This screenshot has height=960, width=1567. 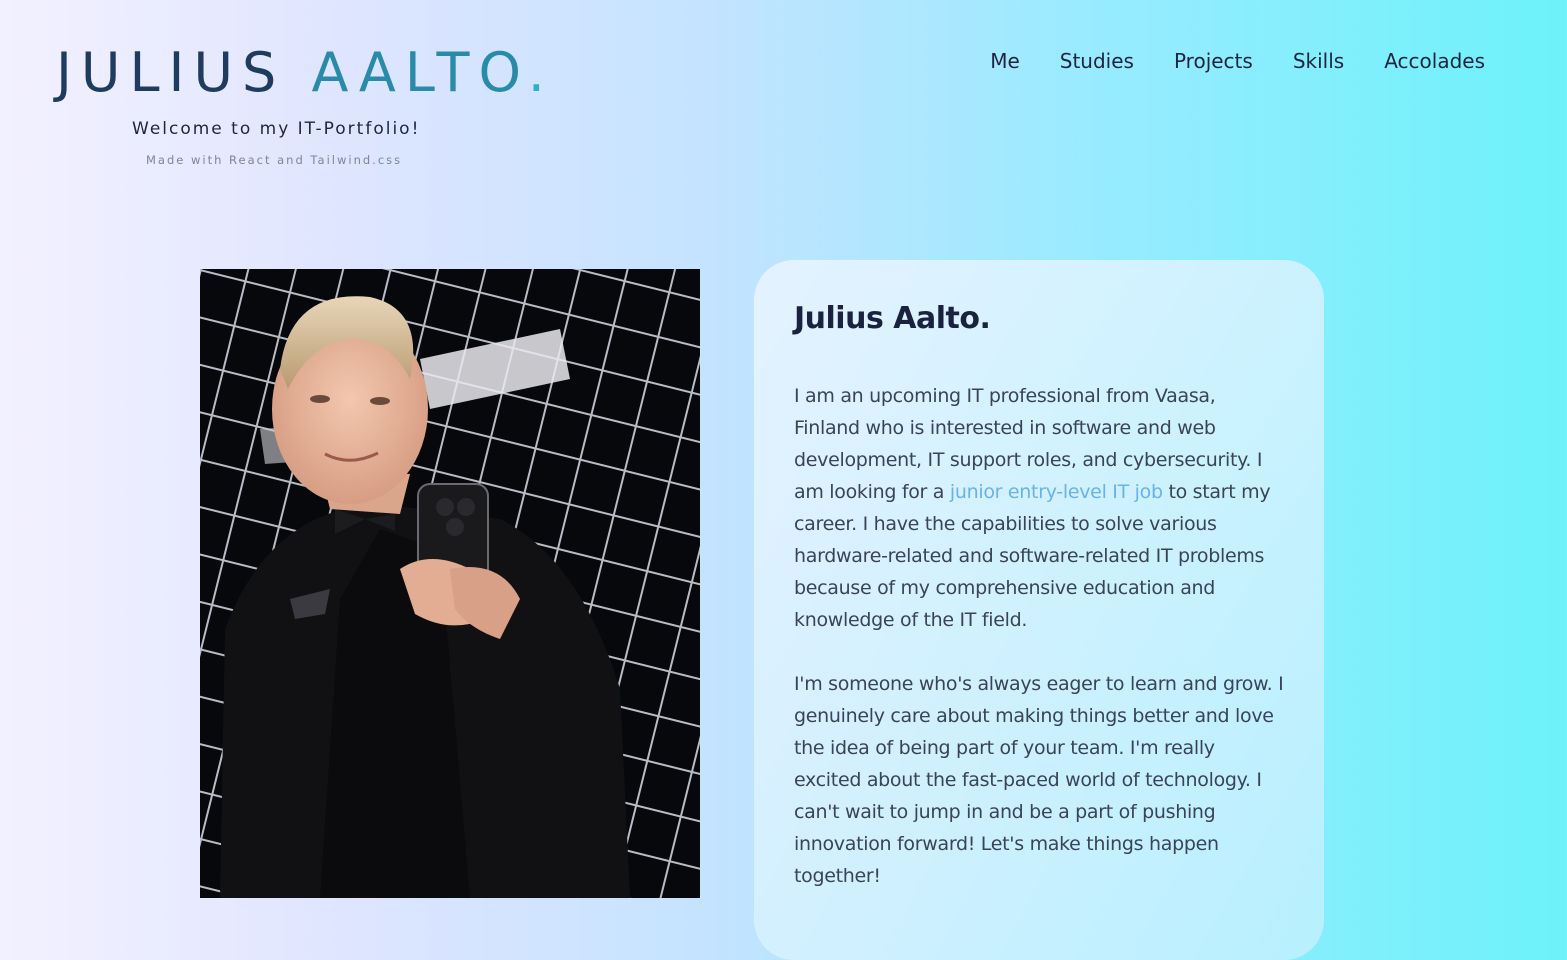 What do you see at coordinates (274, 160) in the screenshot?
I see `made-with-note: Made with React and Tailwind.css` at bounding box center [274, 160].